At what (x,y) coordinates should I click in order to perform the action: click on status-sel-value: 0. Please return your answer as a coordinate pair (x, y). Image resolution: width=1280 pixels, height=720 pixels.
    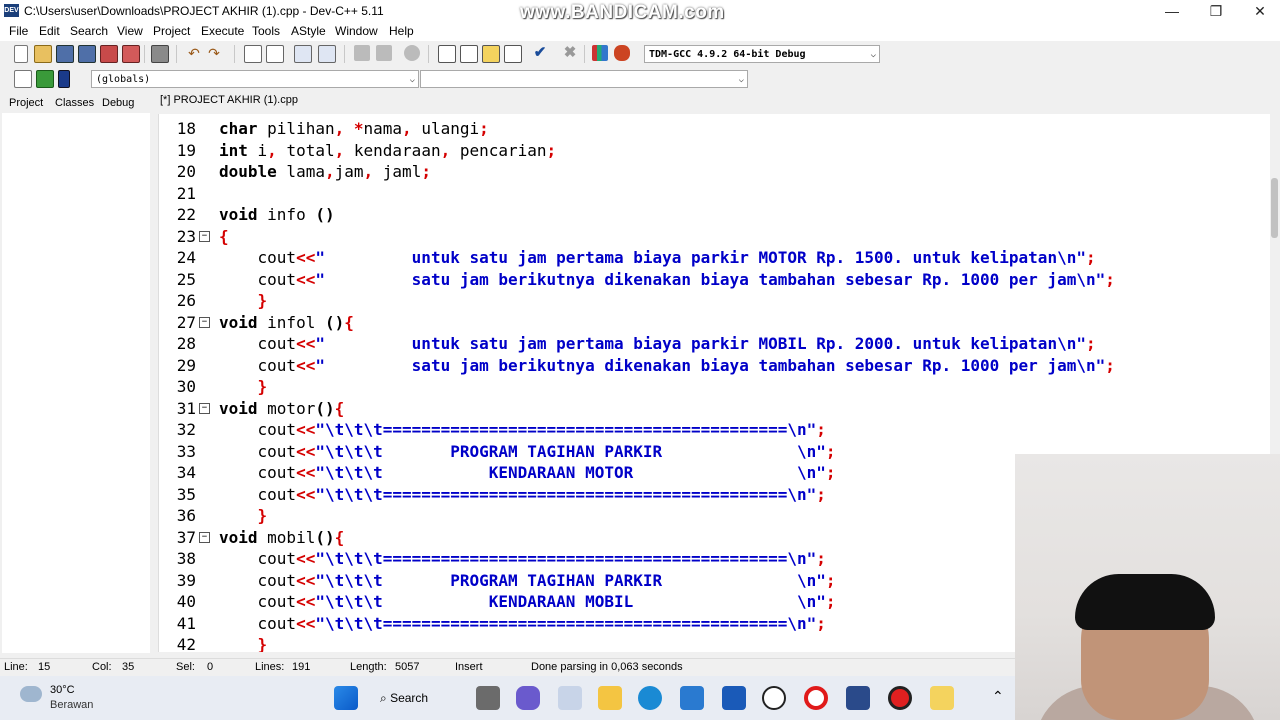
    Looking at the image, I should click on (210, 667).